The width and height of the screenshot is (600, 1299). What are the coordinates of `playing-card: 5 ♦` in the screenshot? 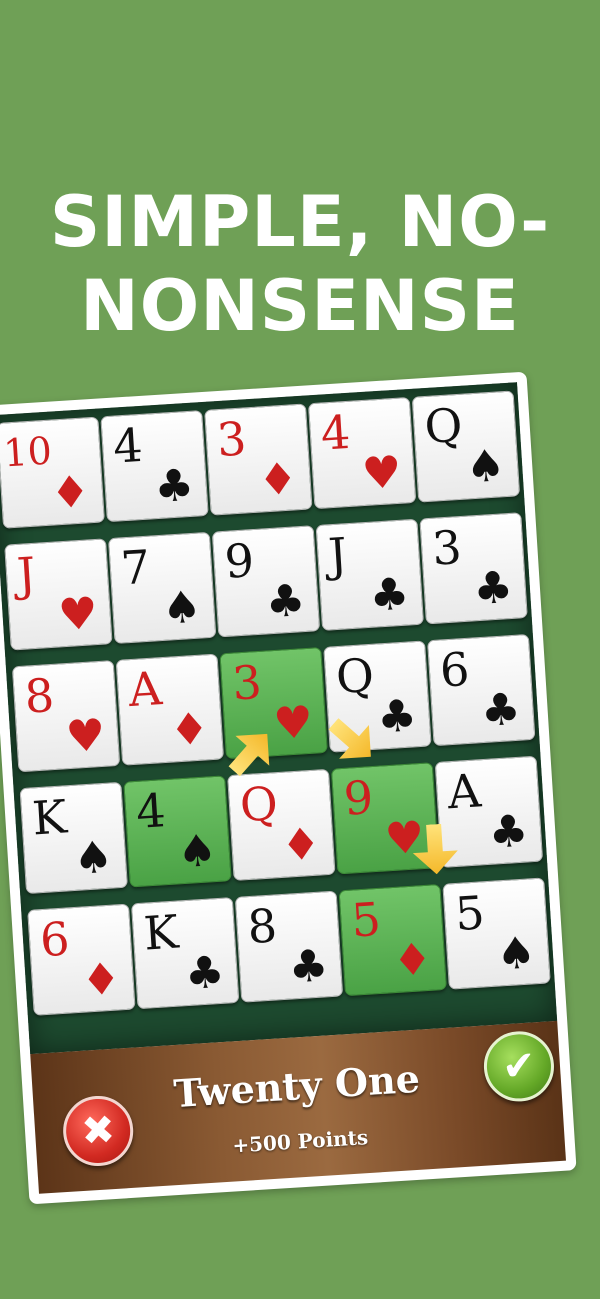 It's located at (393, 940).